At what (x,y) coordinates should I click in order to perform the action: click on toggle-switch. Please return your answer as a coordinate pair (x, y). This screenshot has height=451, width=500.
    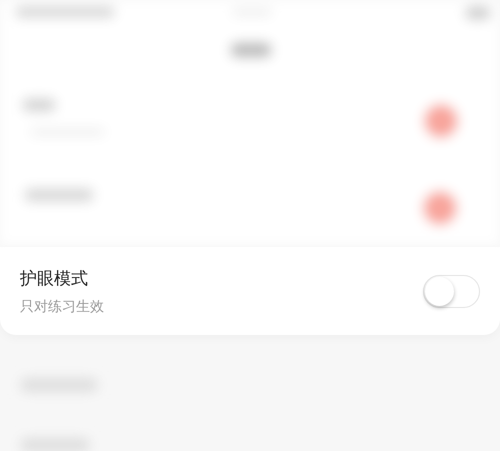
    Looking at the image, I should click on (451, 291).